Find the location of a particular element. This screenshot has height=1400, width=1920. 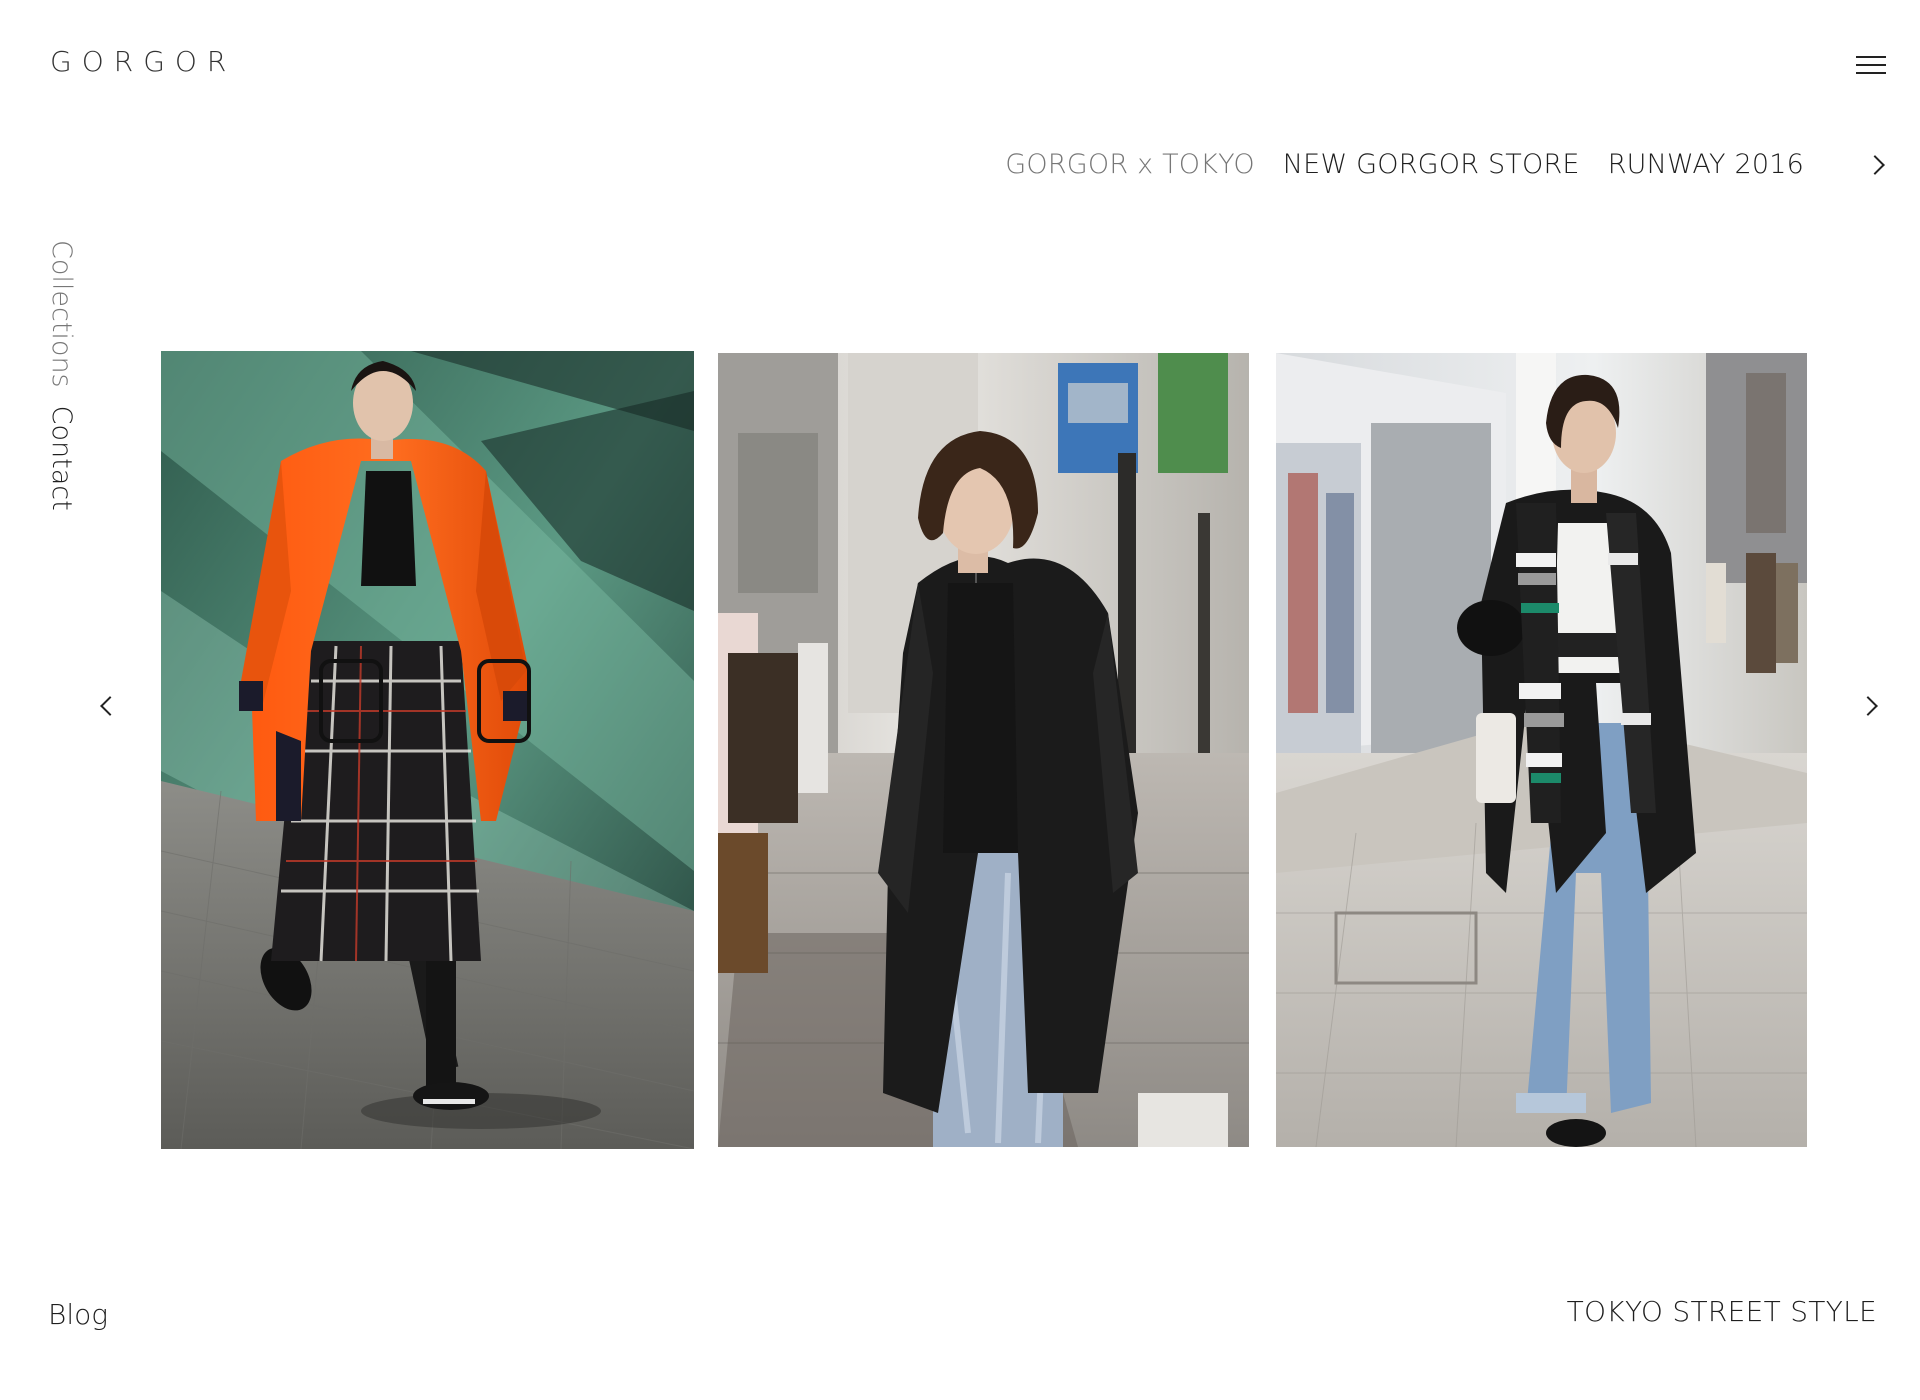

logo: GORGOR is located at coordinates (143, 62).